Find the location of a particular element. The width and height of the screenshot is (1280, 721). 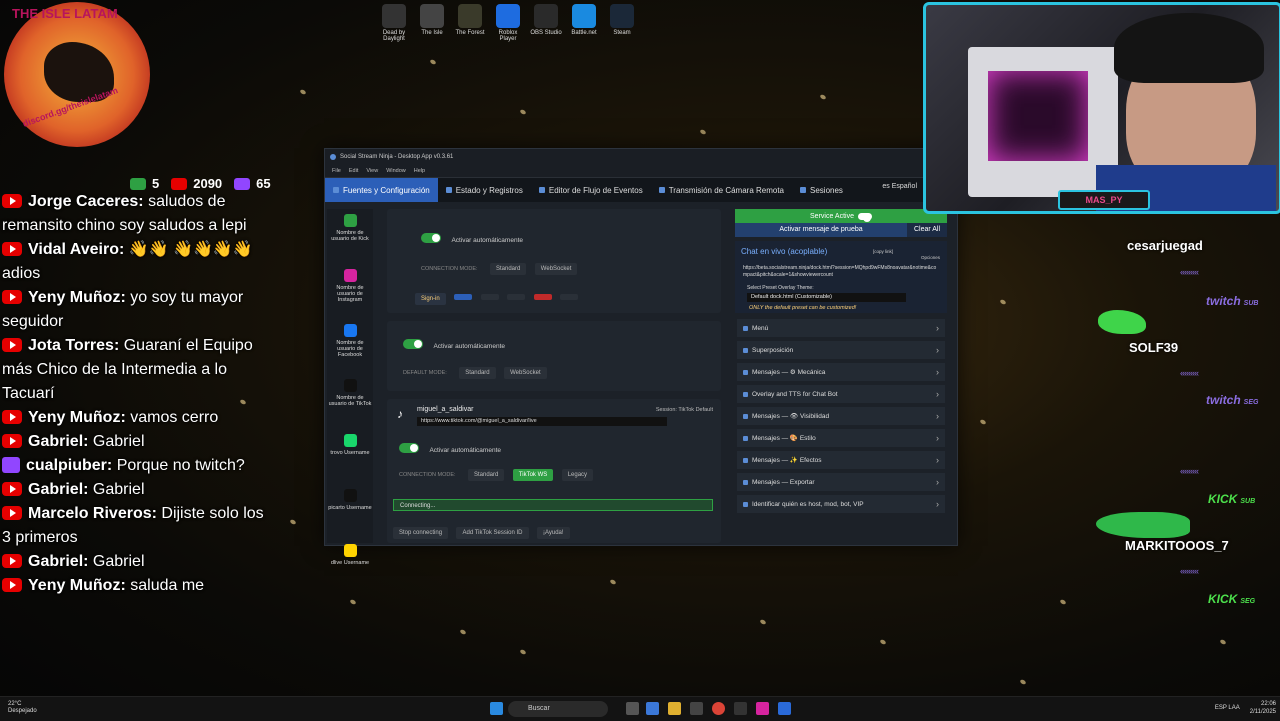

menu-item: Window is located at coordinates (396, 171).